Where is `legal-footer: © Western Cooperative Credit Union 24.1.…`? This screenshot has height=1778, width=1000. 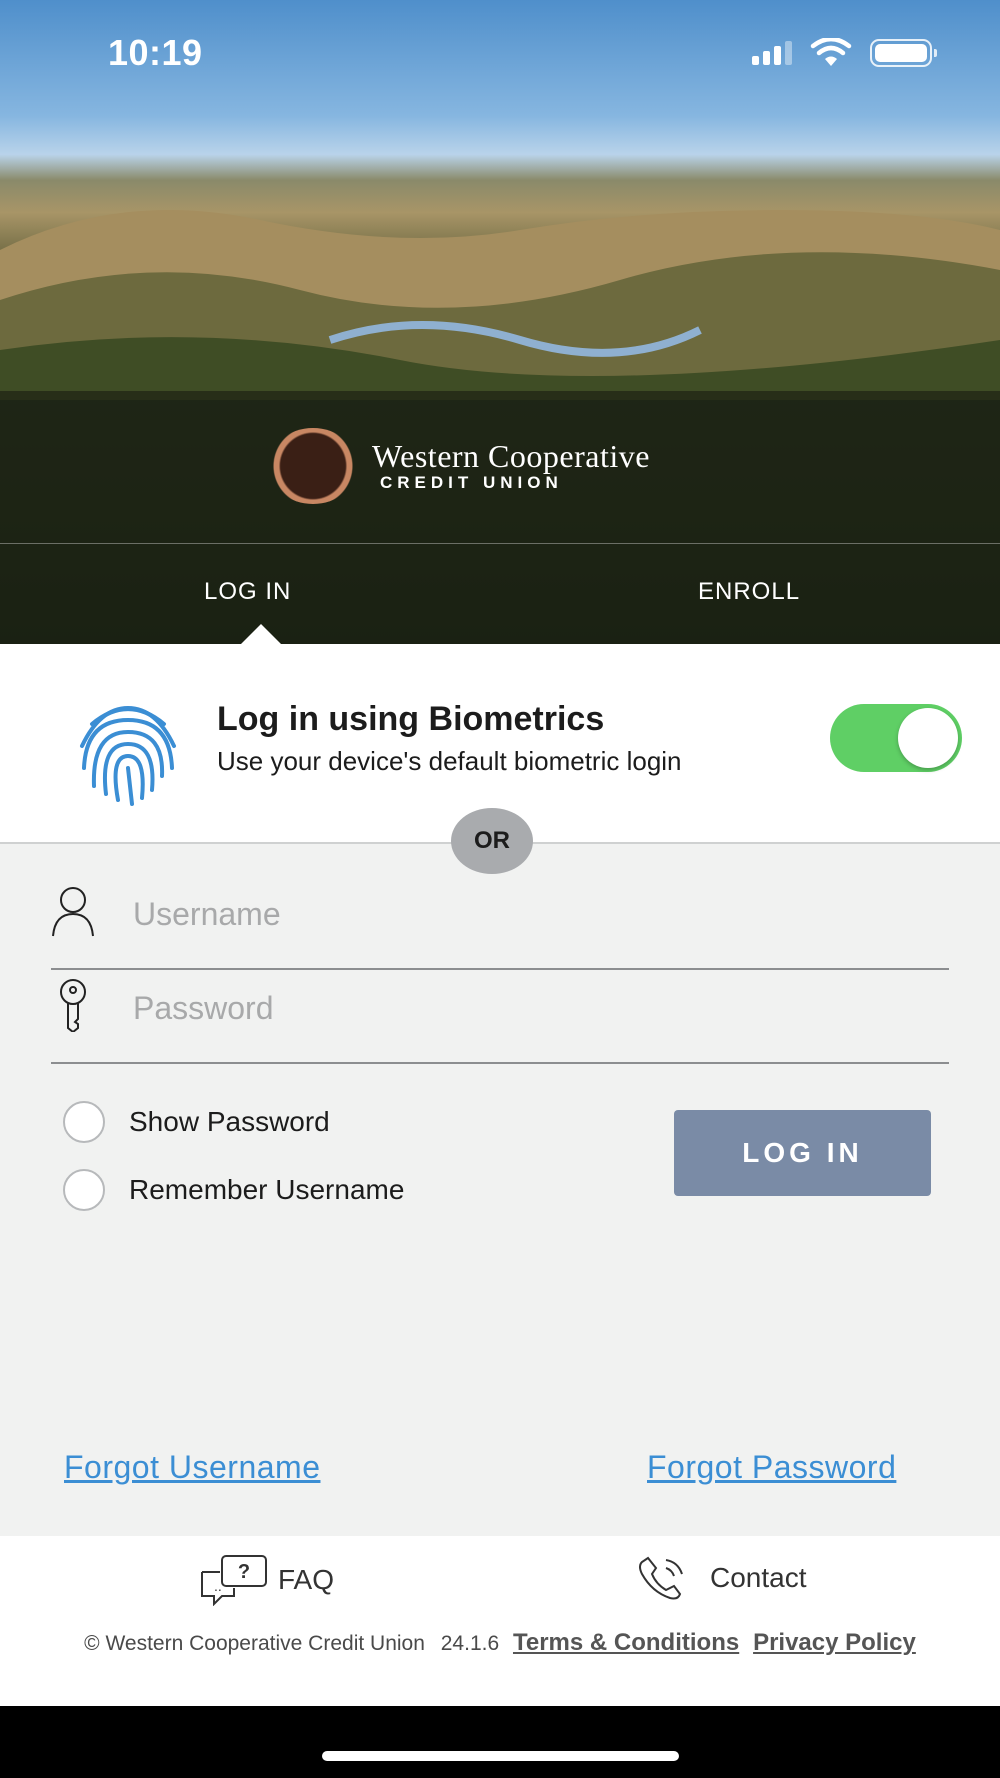 legal-footer: © Western Cooperative Credit Union 24.1.… is located at coordinates (500, 1643).